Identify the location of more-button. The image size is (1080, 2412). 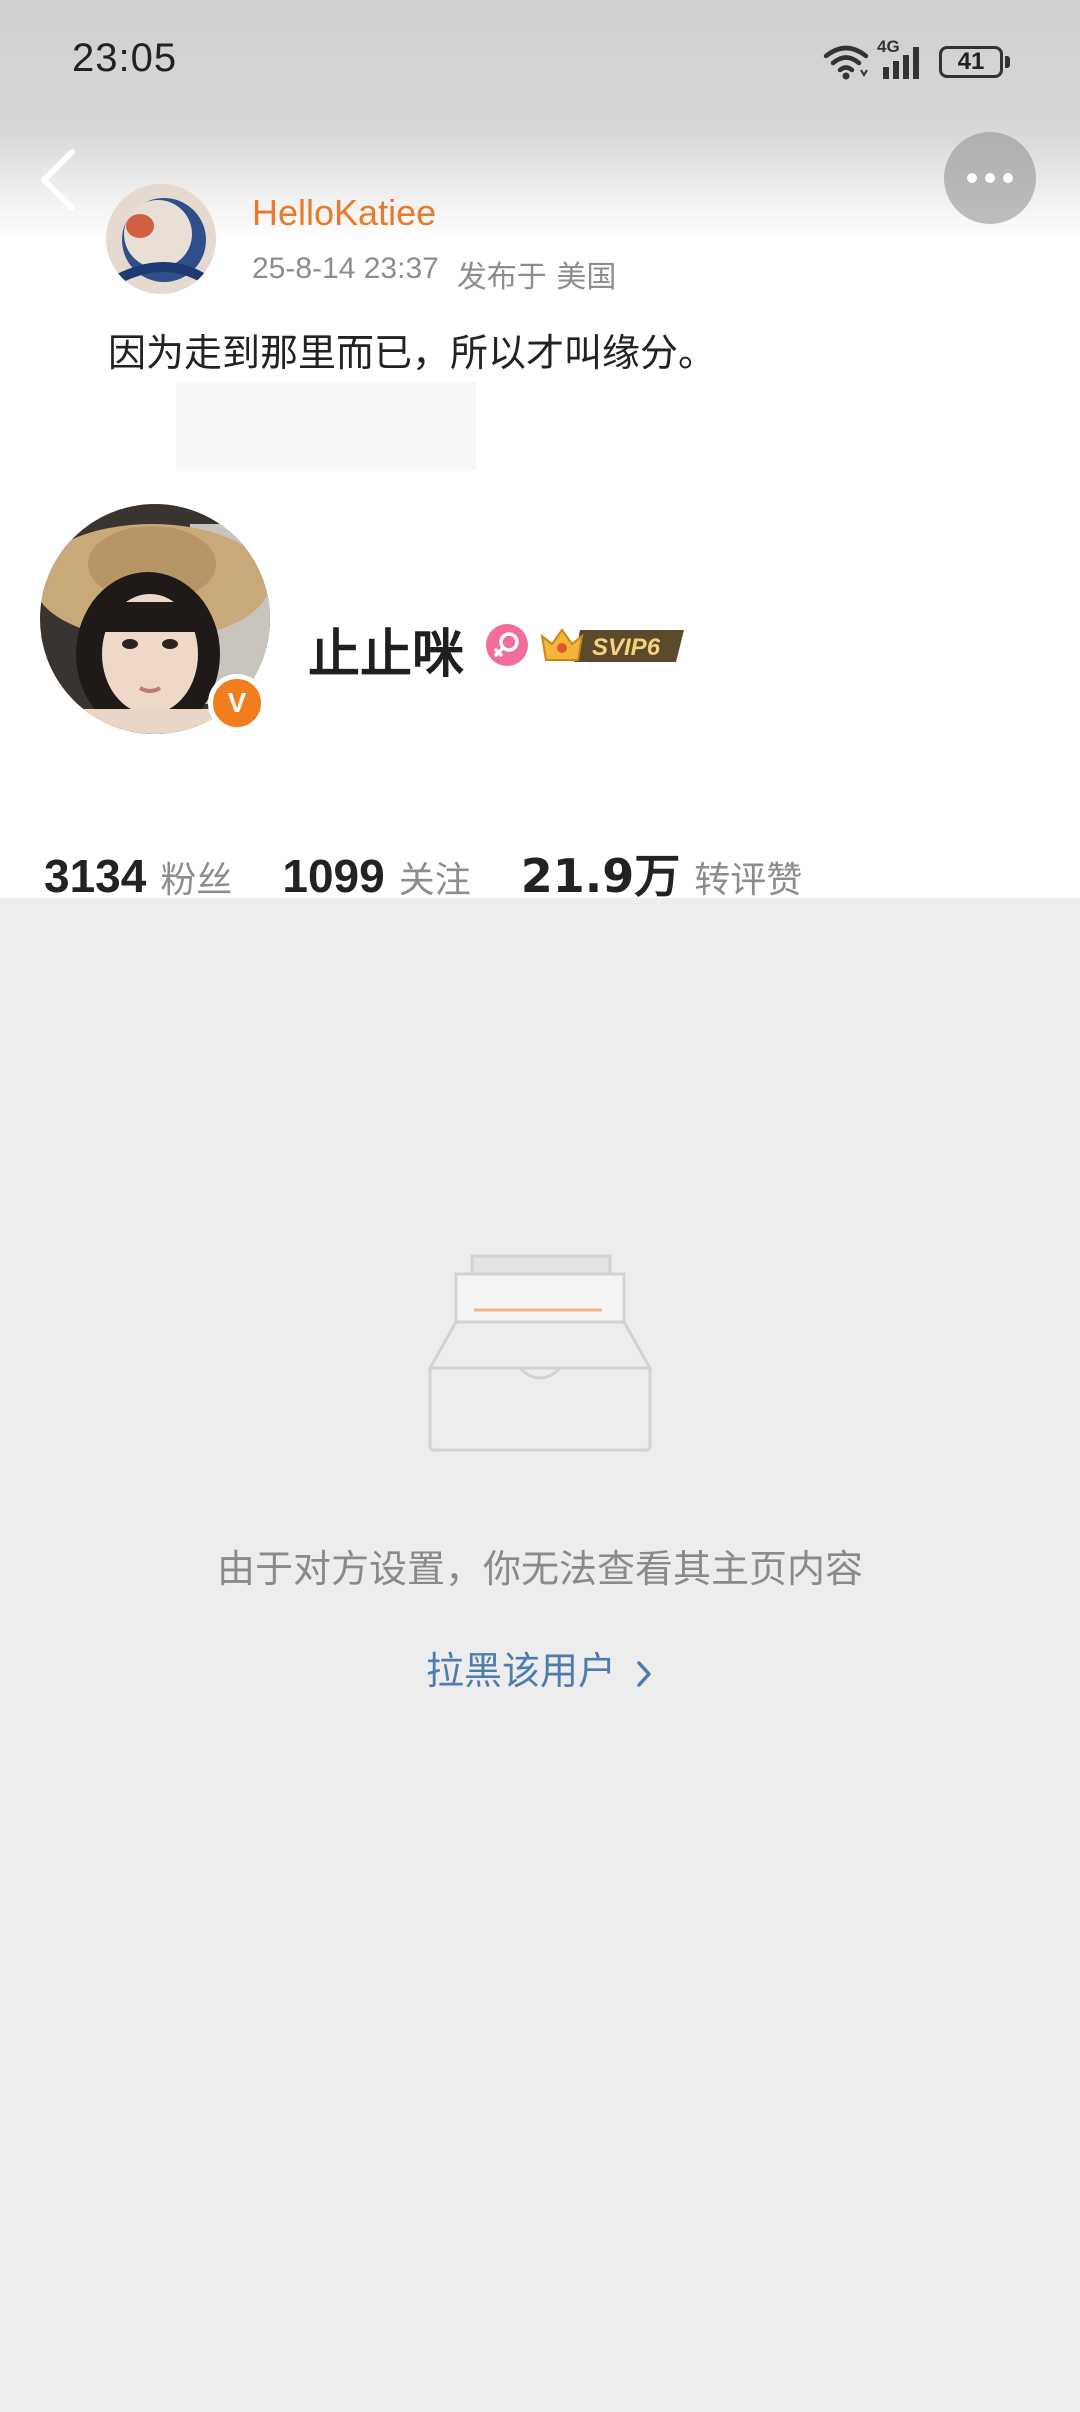
(990, 178).